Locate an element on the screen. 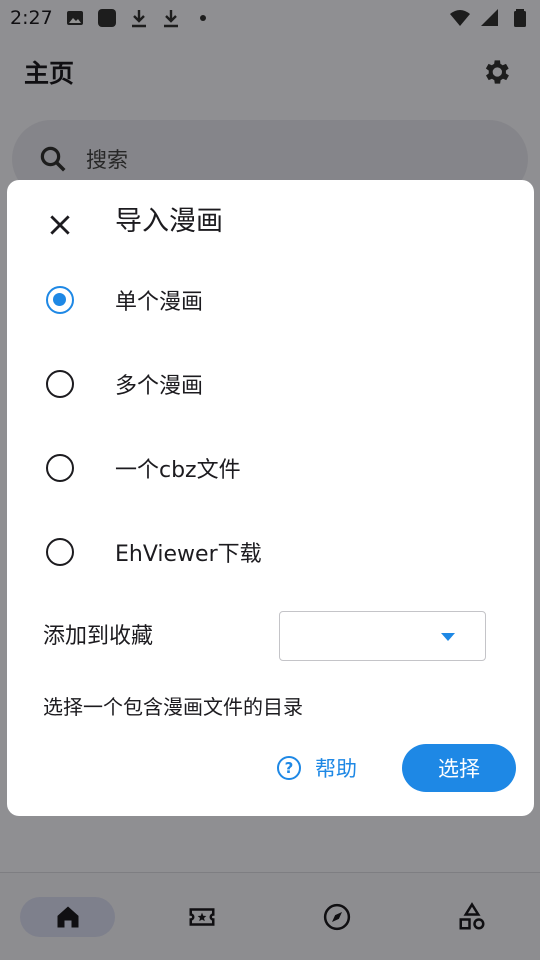  dropdown-arrow-icon is located at coordinates (448, 637).